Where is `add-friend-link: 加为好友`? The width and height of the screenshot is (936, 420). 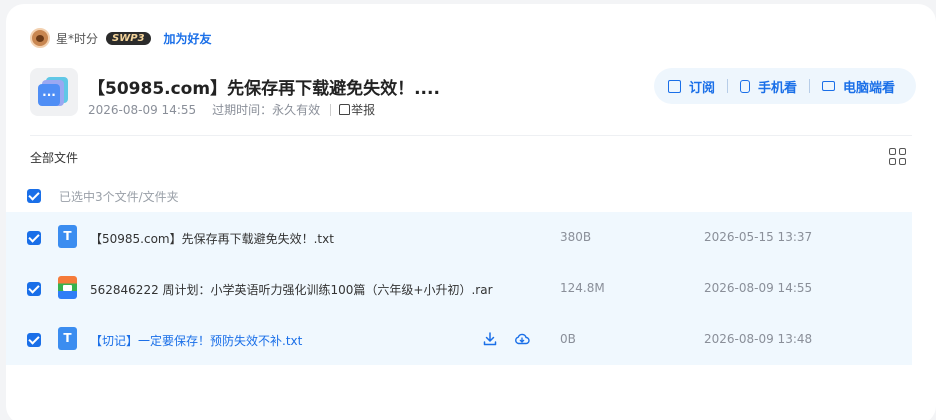 add-friend-link: 加为好友 is located at coordinates (188, 38).